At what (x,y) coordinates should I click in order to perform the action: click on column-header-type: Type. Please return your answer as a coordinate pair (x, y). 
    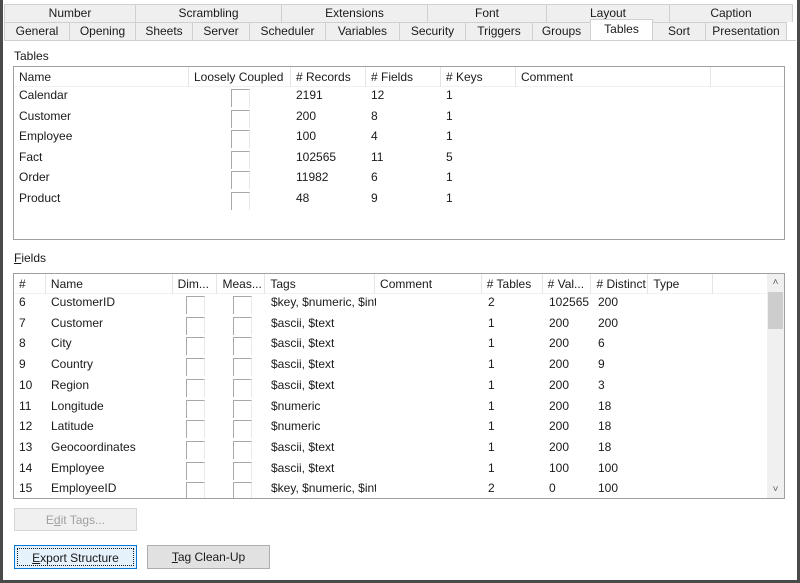
    Looking at the image, I should click on (681, 284).